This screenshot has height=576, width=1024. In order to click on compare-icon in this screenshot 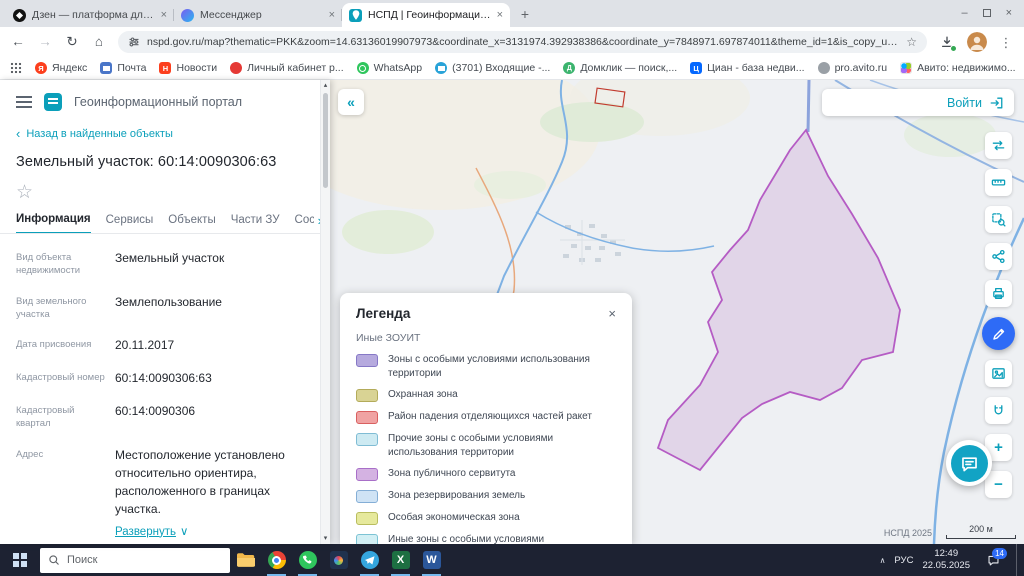, I will do `click(998, 145)`.